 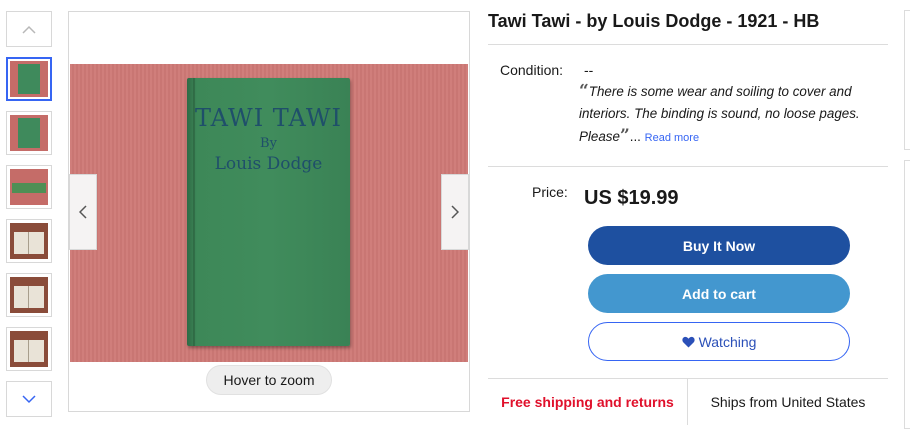 What do you see at coordinates (268, 118) in the screenshot?
I see `book-cover-title: TAWI TAWI` at bounding box center [268, 118].